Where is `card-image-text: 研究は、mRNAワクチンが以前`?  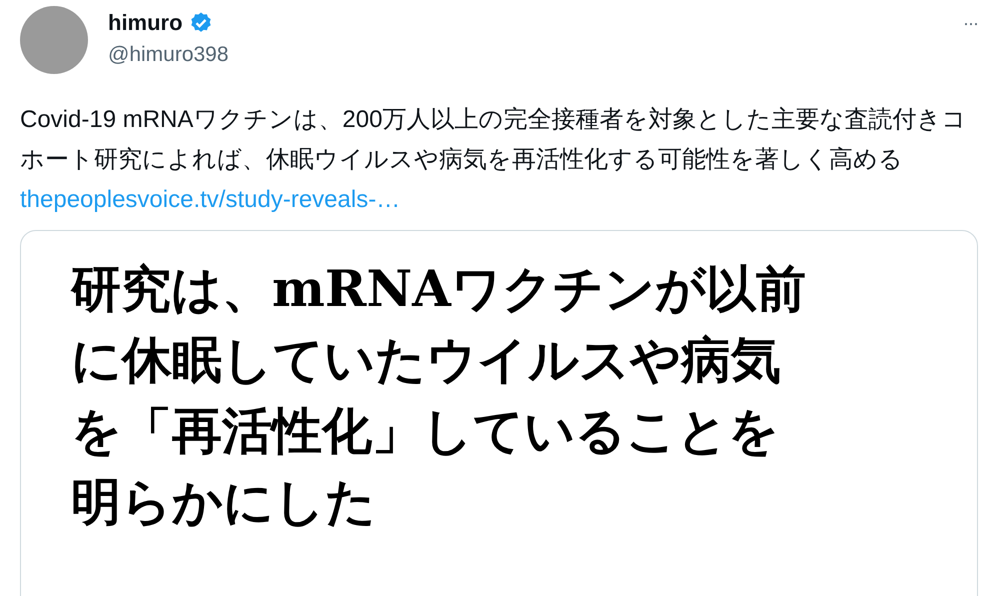
card-image-text: 研究は、mRNAワクチンが以前 is located at coordinates (438, 289).